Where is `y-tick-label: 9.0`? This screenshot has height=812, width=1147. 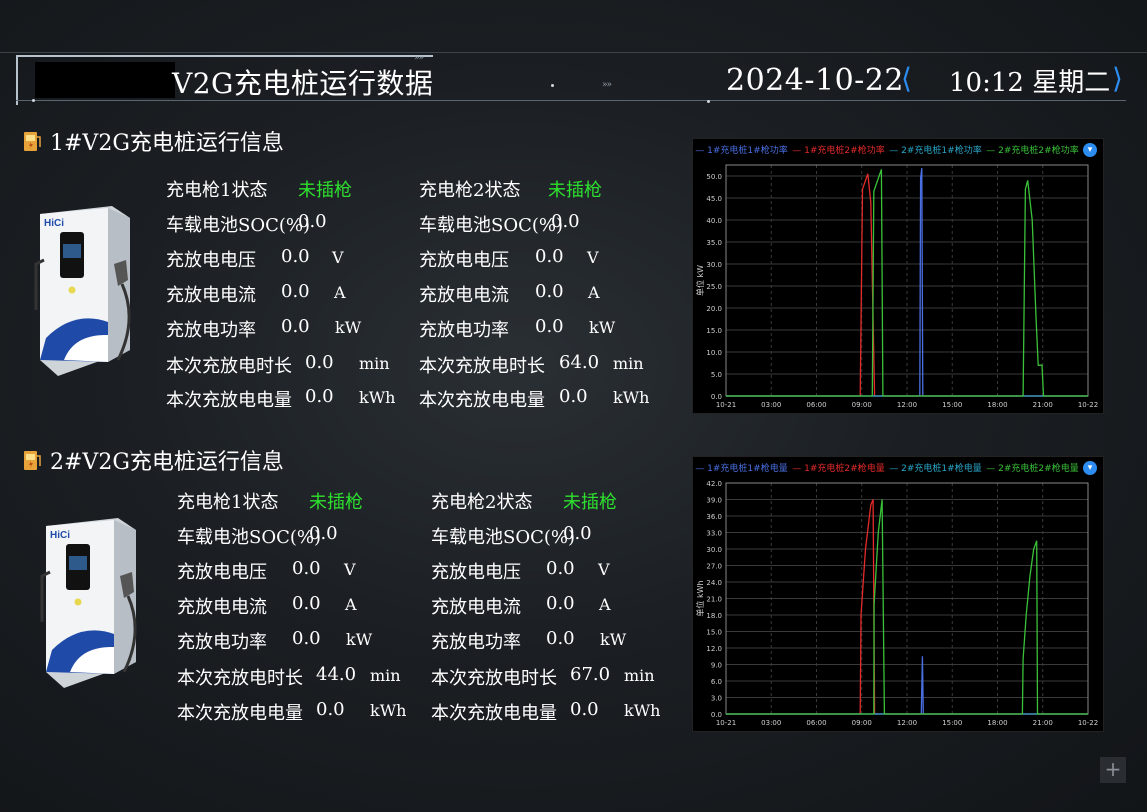 y-tick-label: 9.0 is located at coordinates (716, 666).